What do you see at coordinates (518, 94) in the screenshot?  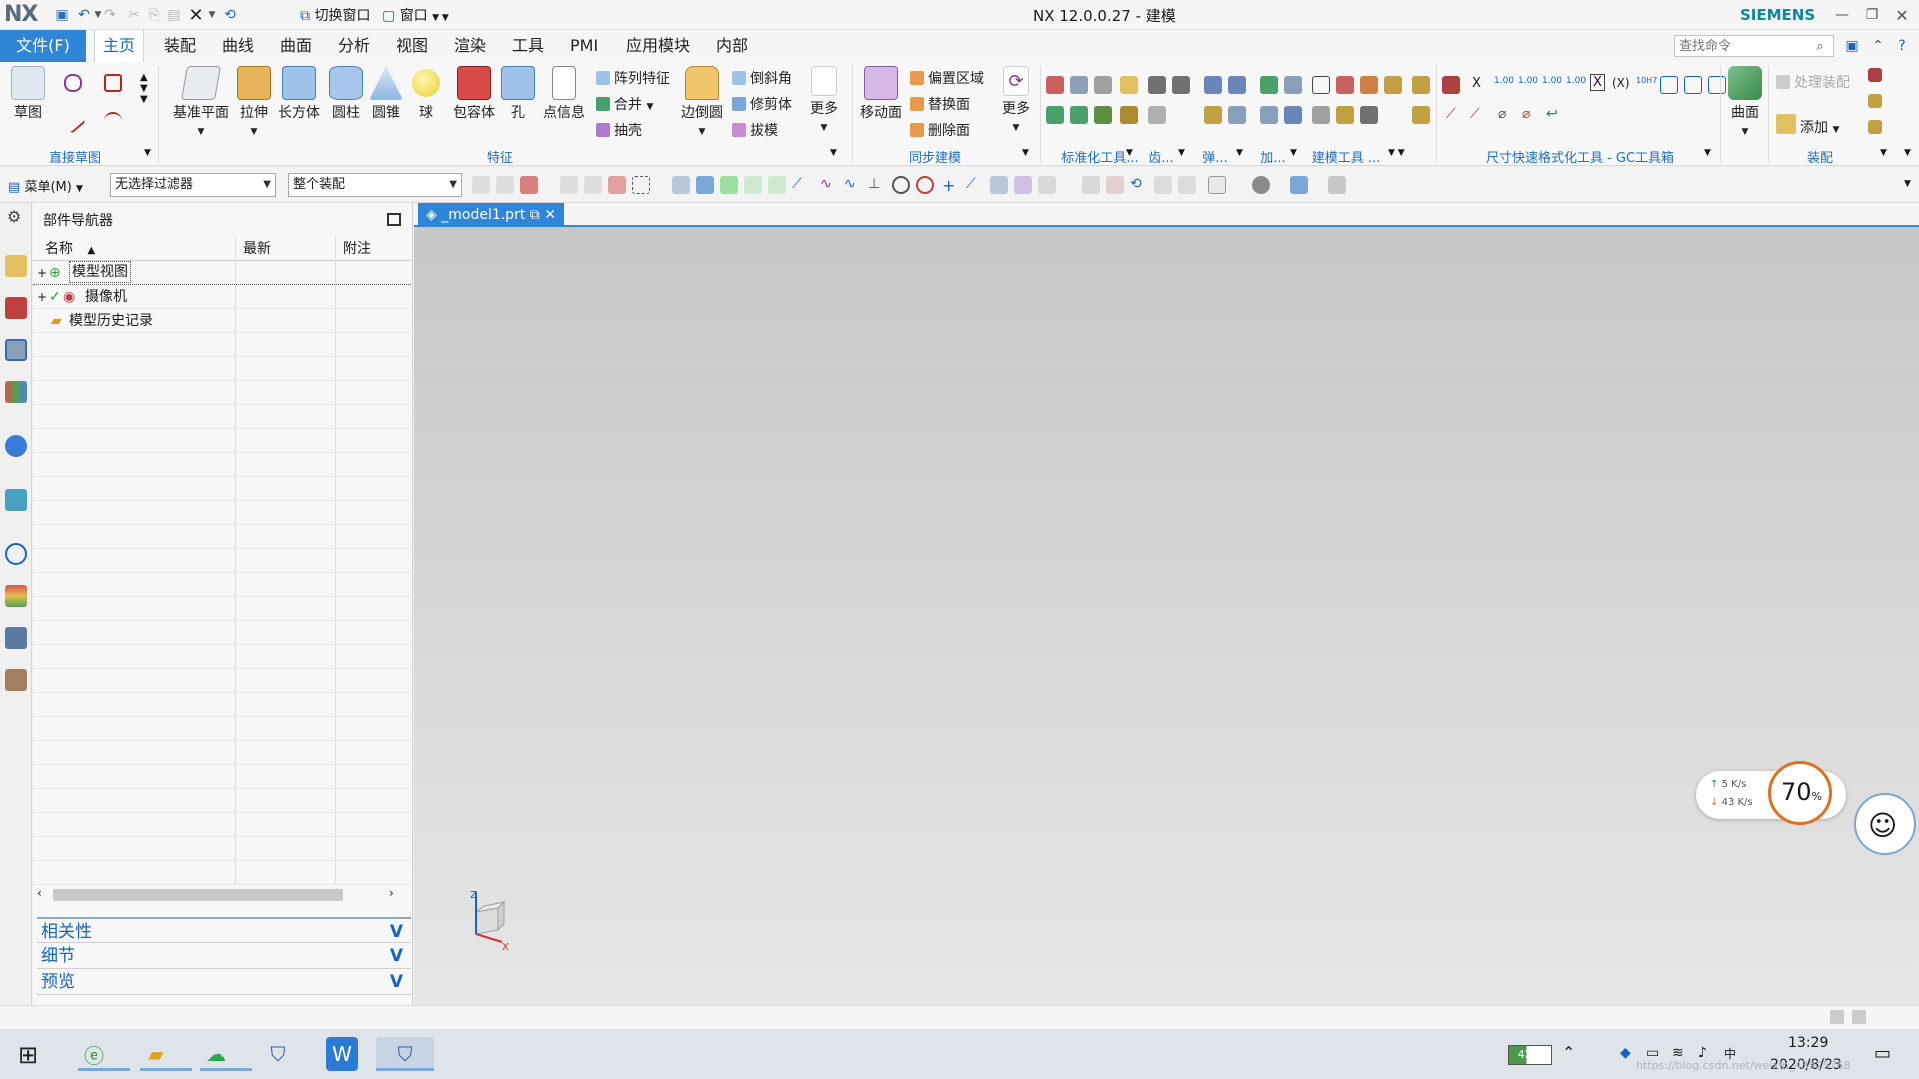 I see `hole-button: 孔` at bounding box center [518, 94].